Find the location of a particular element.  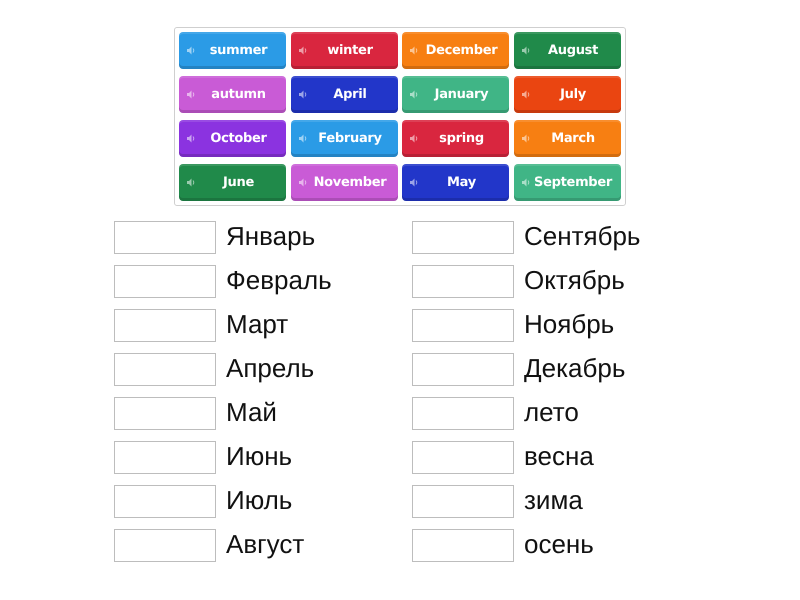

word-tile: autumn is located at coordinates (232, 94).